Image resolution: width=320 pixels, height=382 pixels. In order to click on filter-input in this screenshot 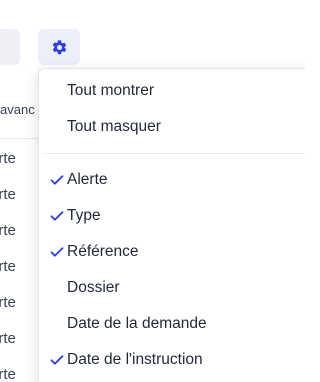, I will do `click(10, 47)`.